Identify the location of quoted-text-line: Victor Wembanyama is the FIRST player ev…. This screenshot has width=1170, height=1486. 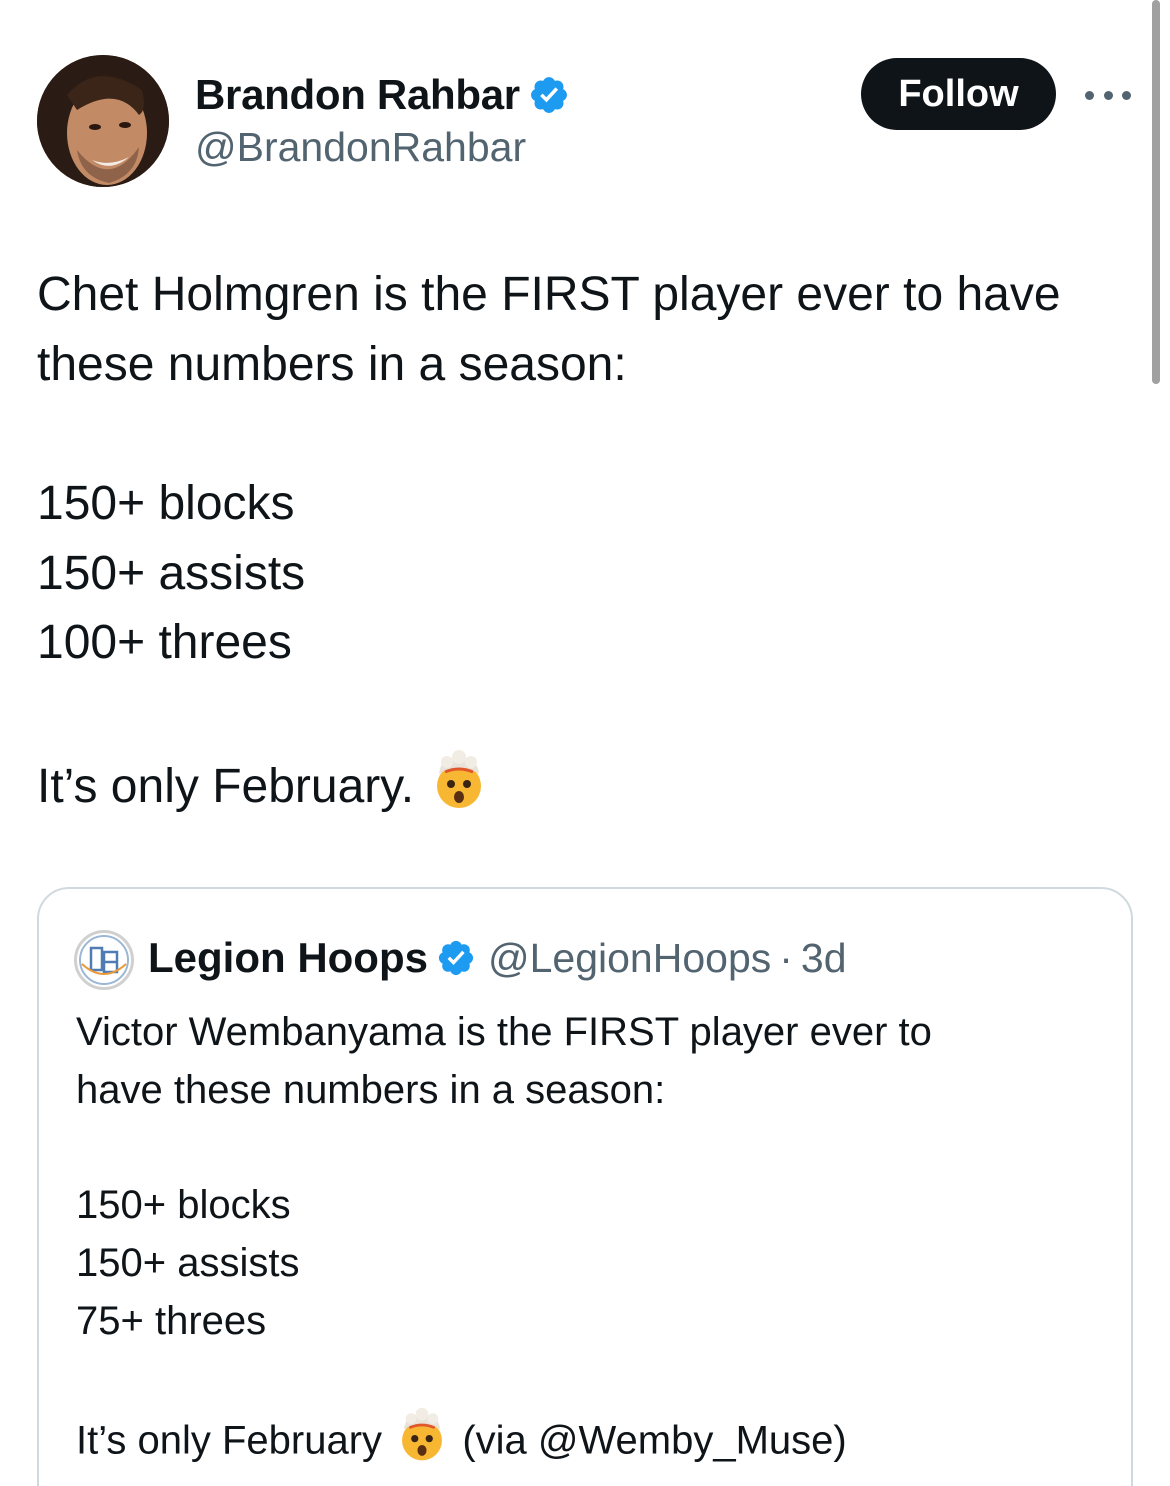
(504, 1032).